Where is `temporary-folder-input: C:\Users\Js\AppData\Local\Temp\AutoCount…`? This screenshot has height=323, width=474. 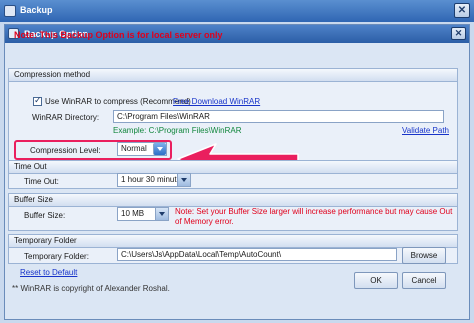 temporary-folder-input: C:\Users\Js\AppData\Local\Temp\AutoCount… is located at coordinates (257, 254).